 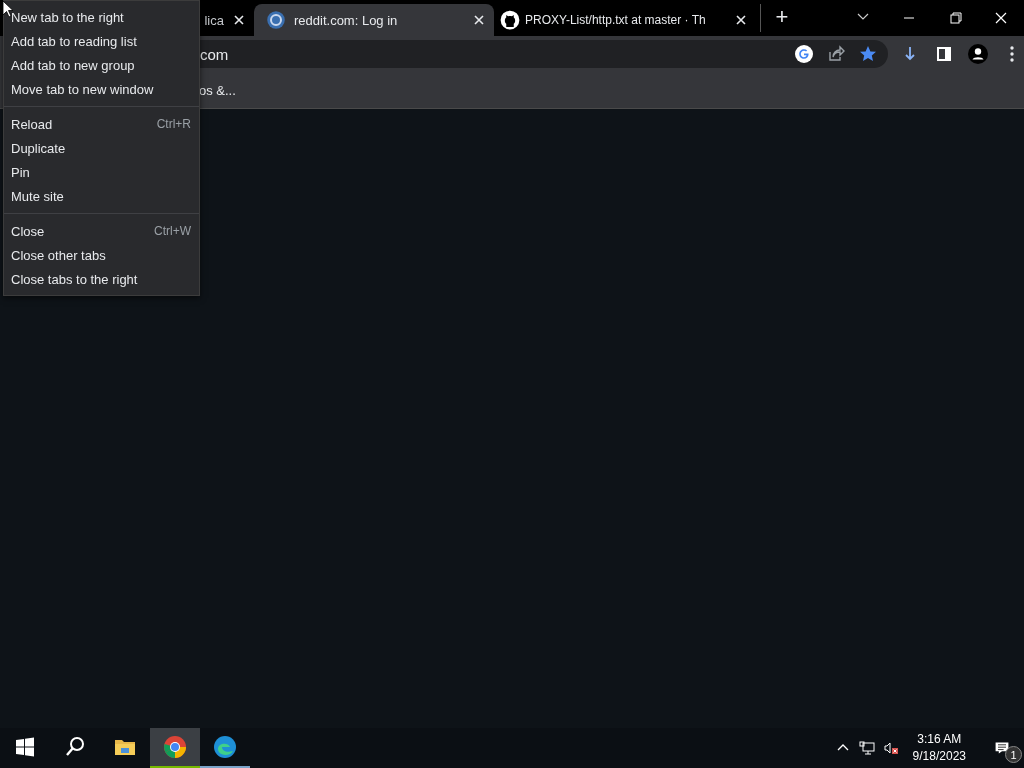 I want to click on shortcut-text: Ctrl+W, so click(x=172, y=231).